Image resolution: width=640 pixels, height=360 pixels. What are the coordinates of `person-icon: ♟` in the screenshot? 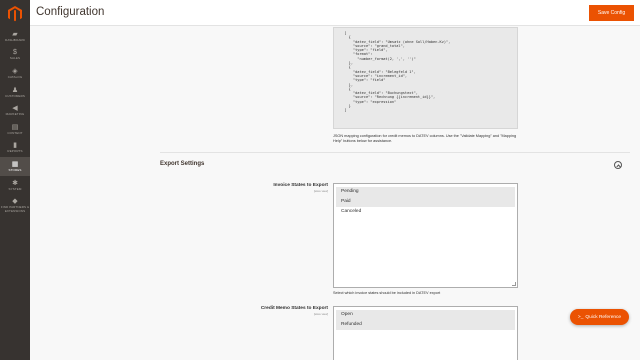 It's located at (15, 90).